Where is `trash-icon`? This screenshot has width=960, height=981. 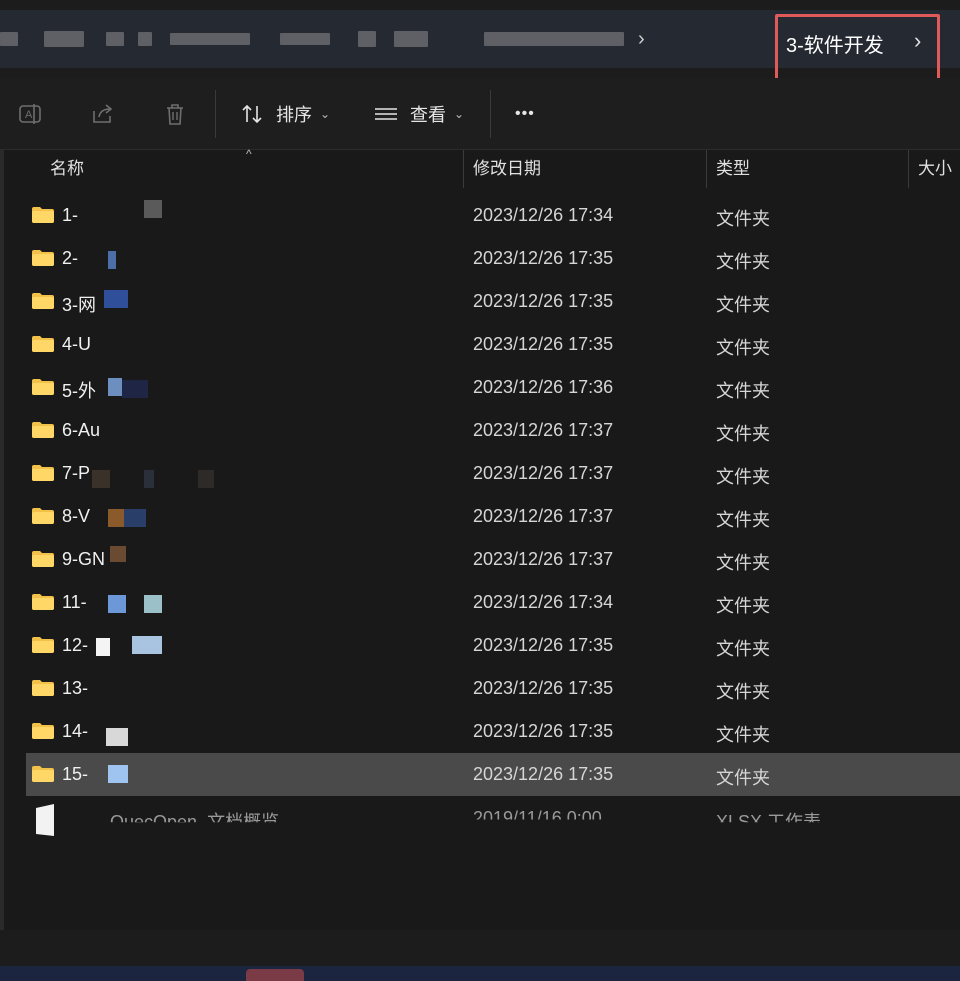
trash-icon is located at coordinates (175, 114).